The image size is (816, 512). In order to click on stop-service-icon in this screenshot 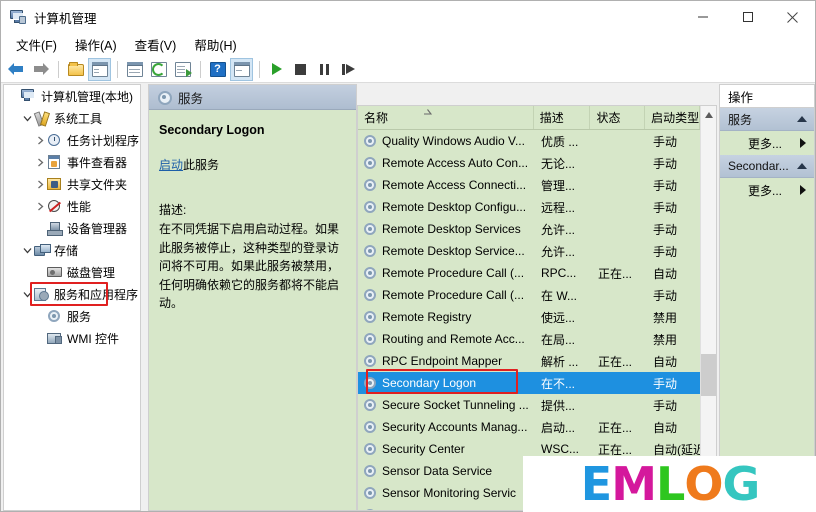, I will do `click(300, 69)`.